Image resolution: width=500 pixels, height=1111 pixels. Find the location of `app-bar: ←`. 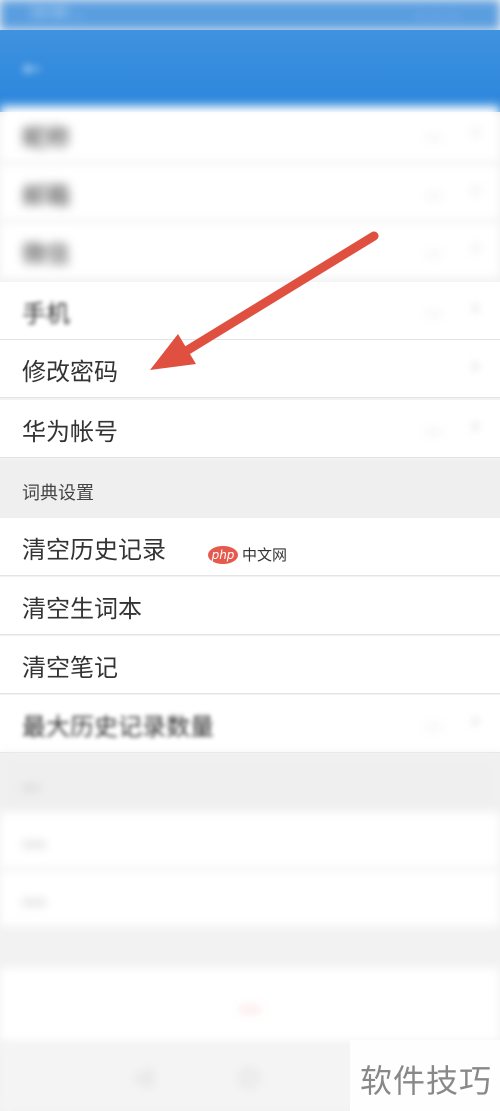

app-bar: ← is located at coordinates (250, 71).